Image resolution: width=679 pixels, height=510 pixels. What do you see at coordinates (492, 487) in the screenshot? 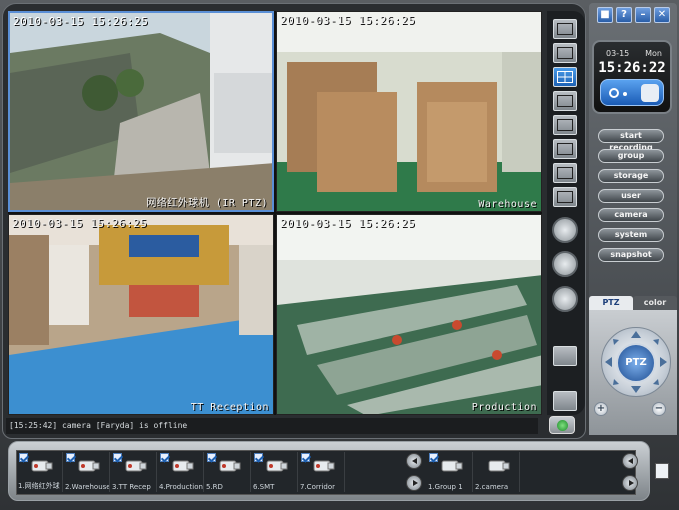
I see `group-list-label: 2.camera` at bounding box center [492, 487].